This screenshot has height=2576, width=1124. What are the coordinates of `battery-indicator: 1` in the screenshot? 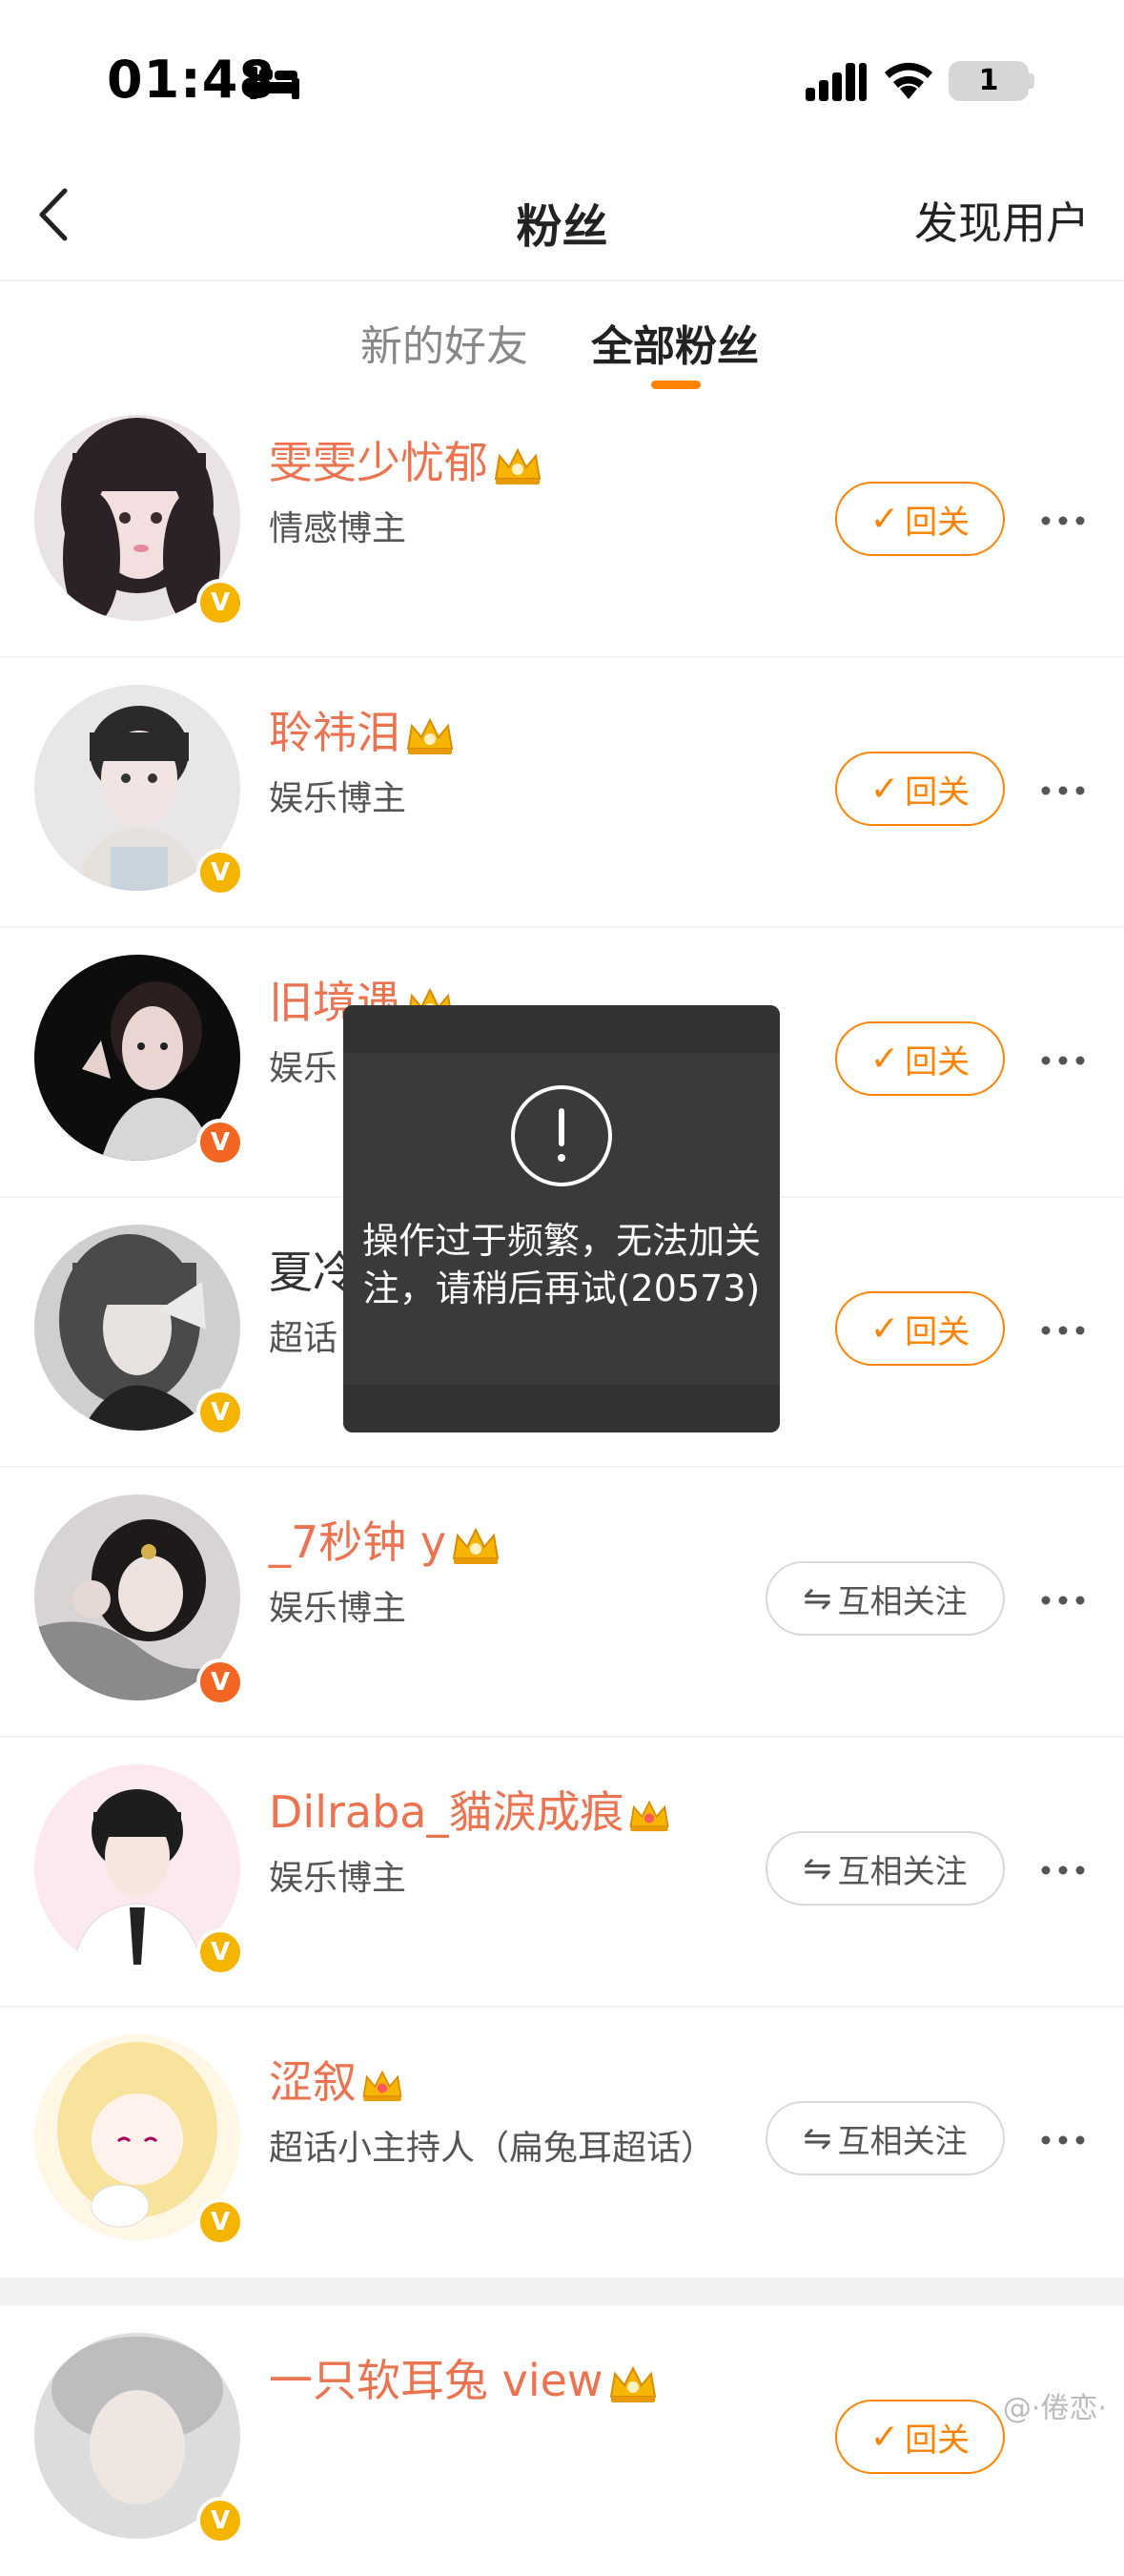 It's located at (989, 81).